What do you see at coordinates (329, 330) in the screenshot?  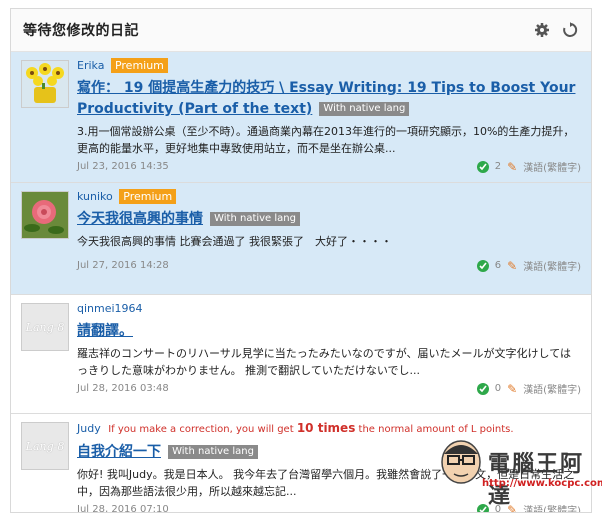 I see `title-line: 請翻譯。` at bounding box center [329, 330].